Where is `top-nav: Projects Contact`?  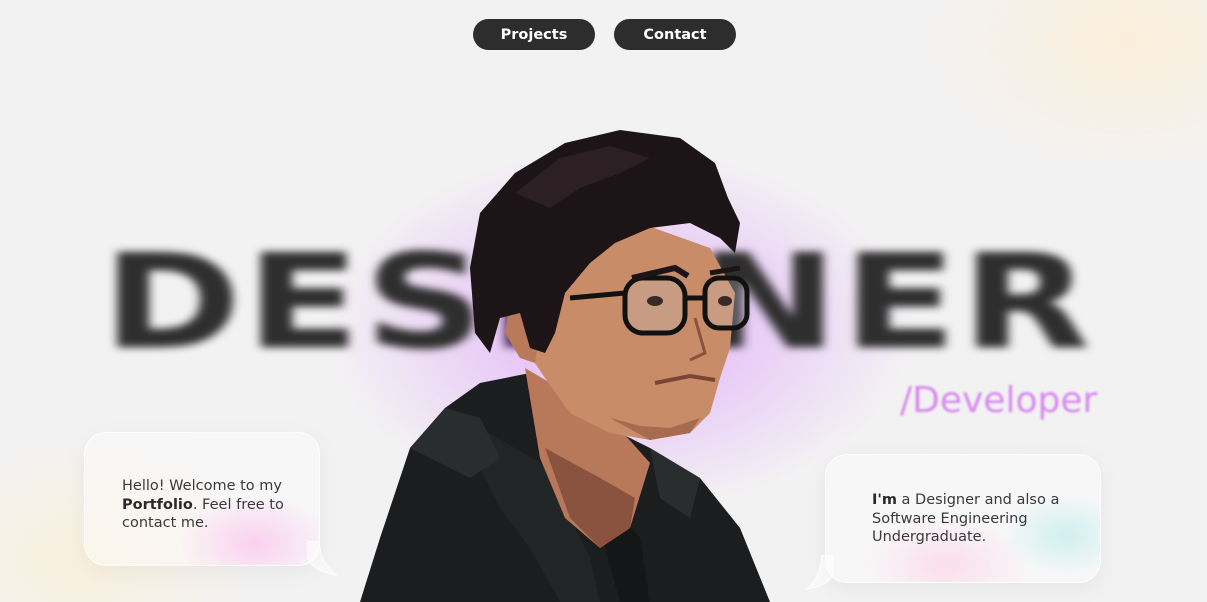 top-nav: Projects Contact is located at coordinates (603, 34).